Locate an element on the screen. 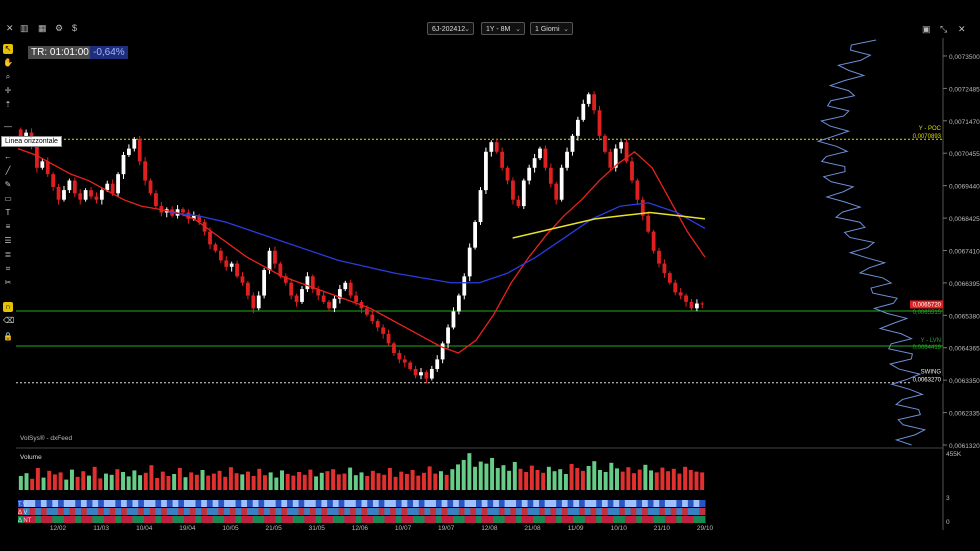 The width and height of the screenshot is (980, 551). strip-label: Δ NT is located at coordinates (25, 521).